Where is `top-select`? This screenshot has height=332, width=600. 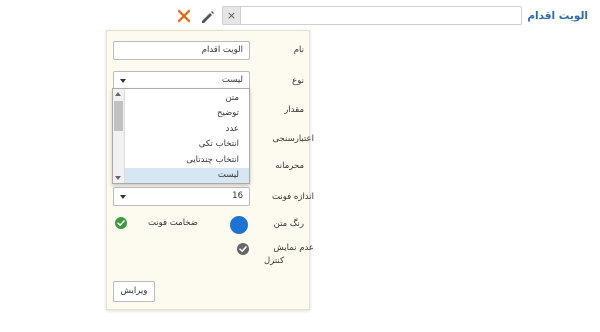 top-select is located at coordinates (372, 15).